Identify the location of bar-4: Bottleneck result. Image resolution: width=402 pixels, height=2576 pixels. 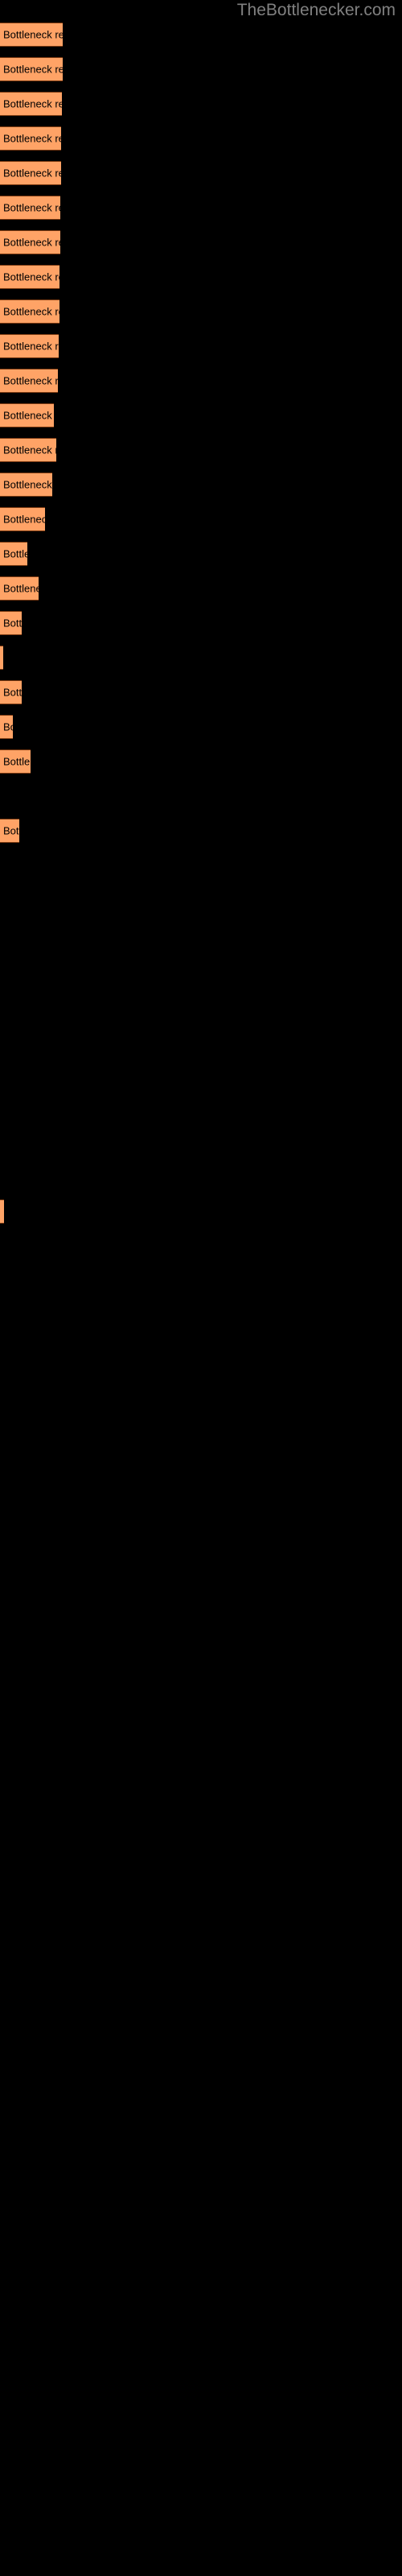
(30, 138).